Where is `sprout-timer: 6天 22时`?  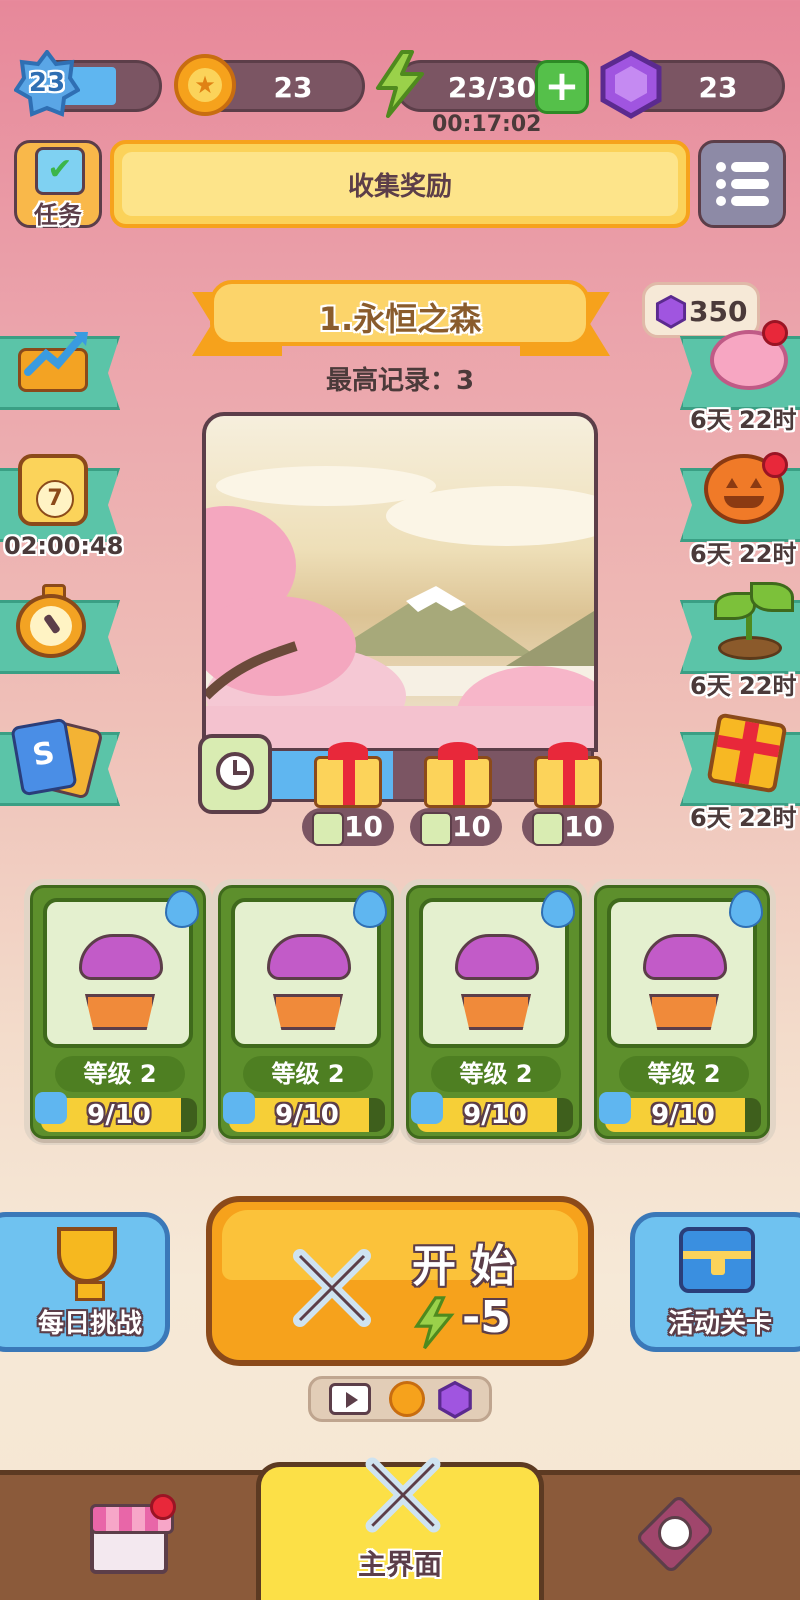
sprout-timer: 6天 22时 is located at coordinates (743, 686).